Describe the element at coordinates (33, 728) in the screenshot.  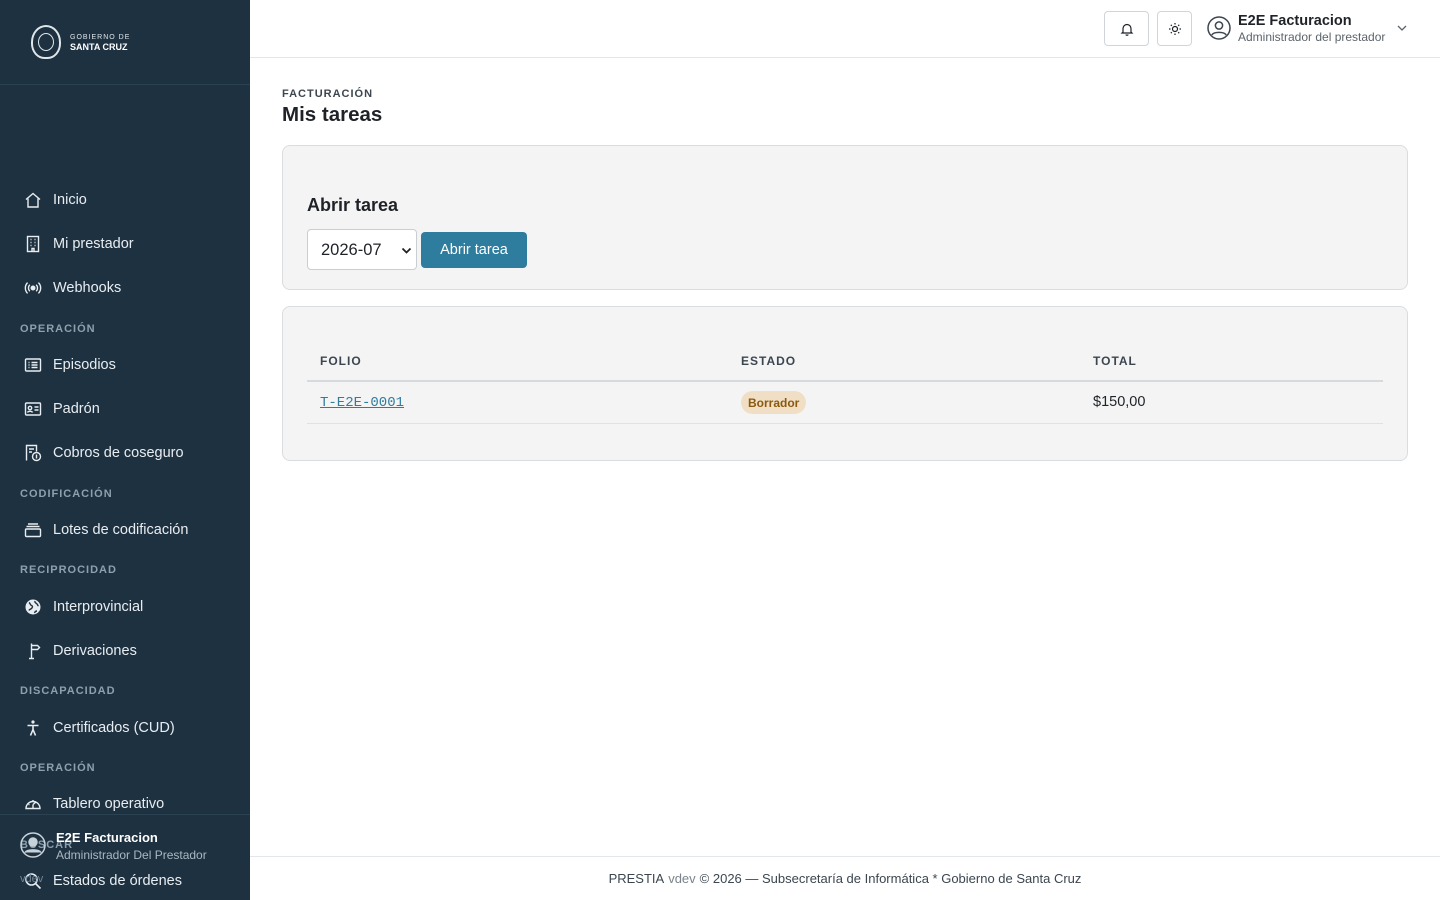
I see `accessibility-icon` at that location.